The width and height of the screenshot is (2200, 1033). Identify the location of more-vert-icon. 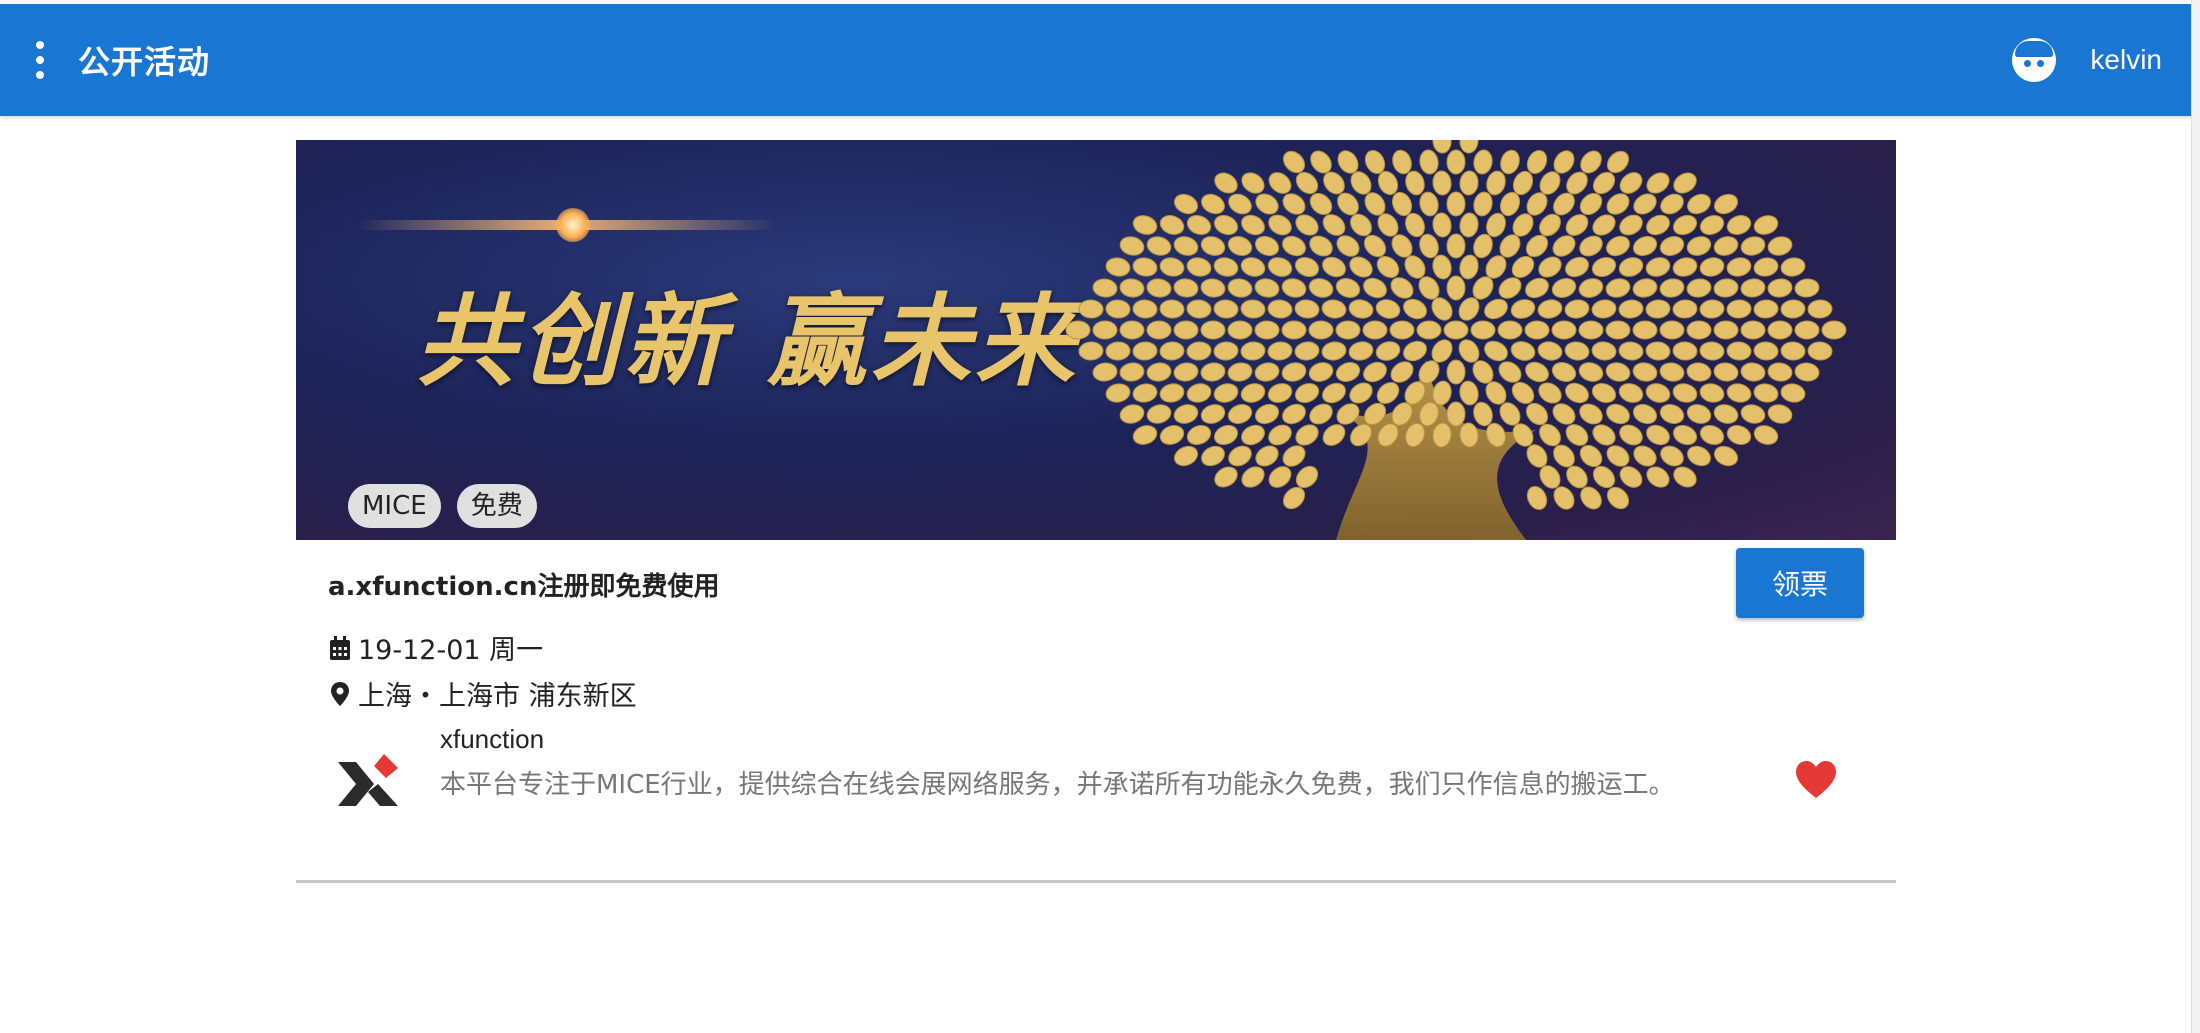
(40, 60).